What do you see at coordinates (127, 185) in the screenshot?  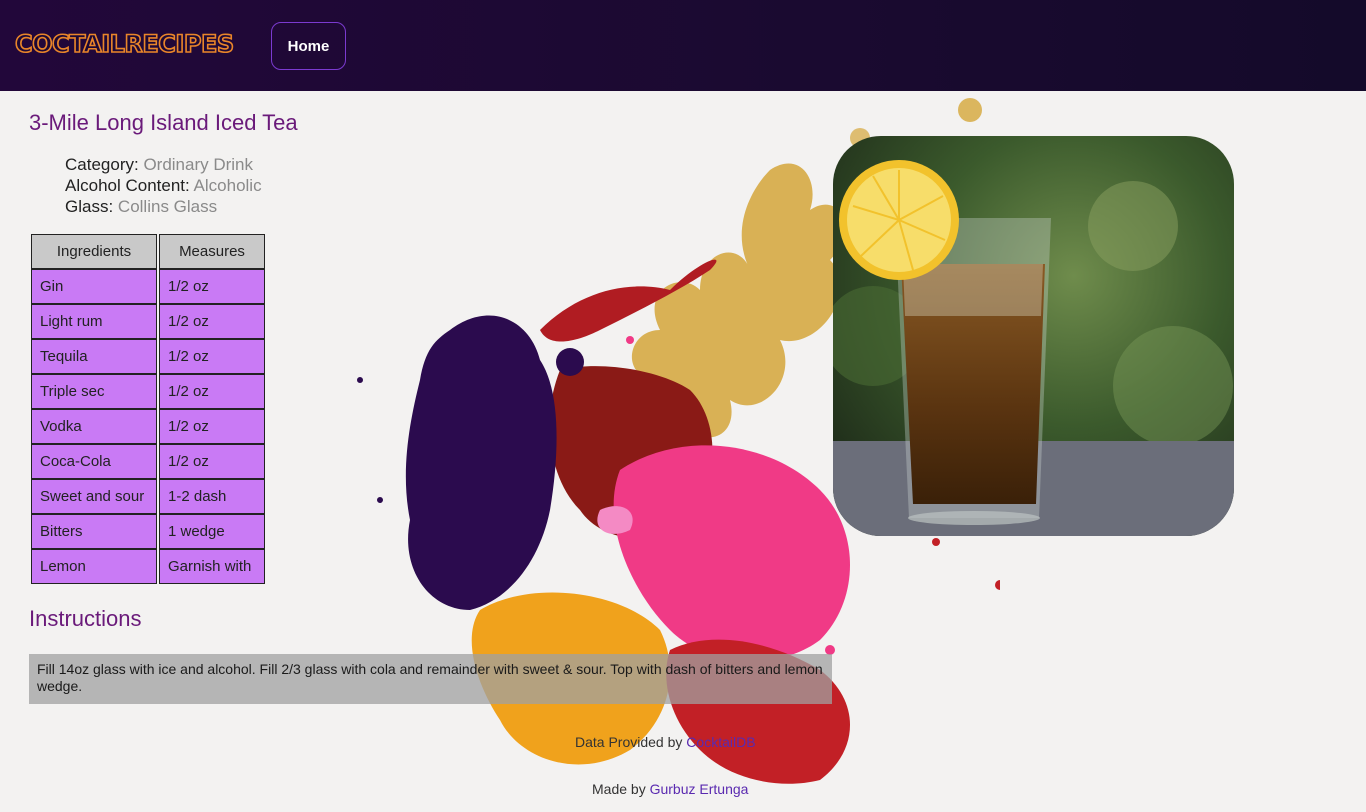 I see `alcohol-label: Alcohol Content:` at bounding box center [127, 185].